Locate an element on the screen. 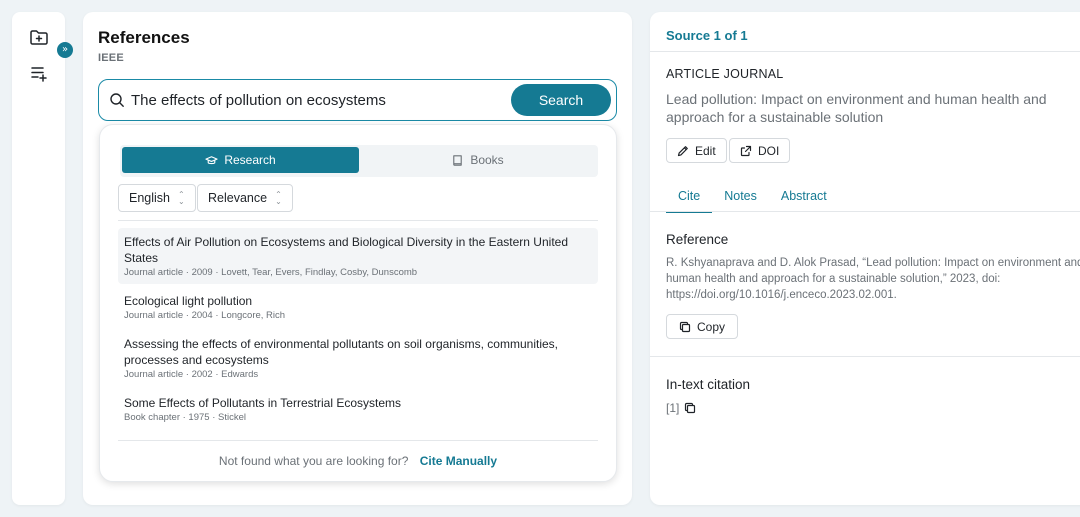 Image resolution: width=1080 pixels, height=517 pixels. tab-books: Books is located at coordinates (477, 160).